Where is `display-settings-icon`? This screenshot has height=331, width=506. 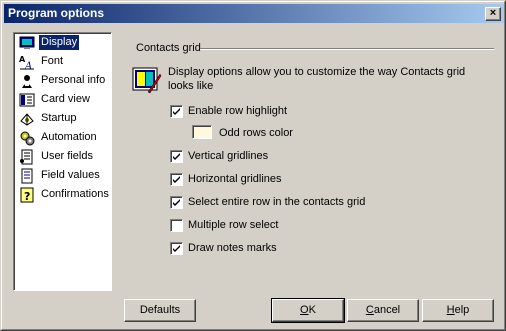
display-settings-icon is located at coordinates (146, 80).